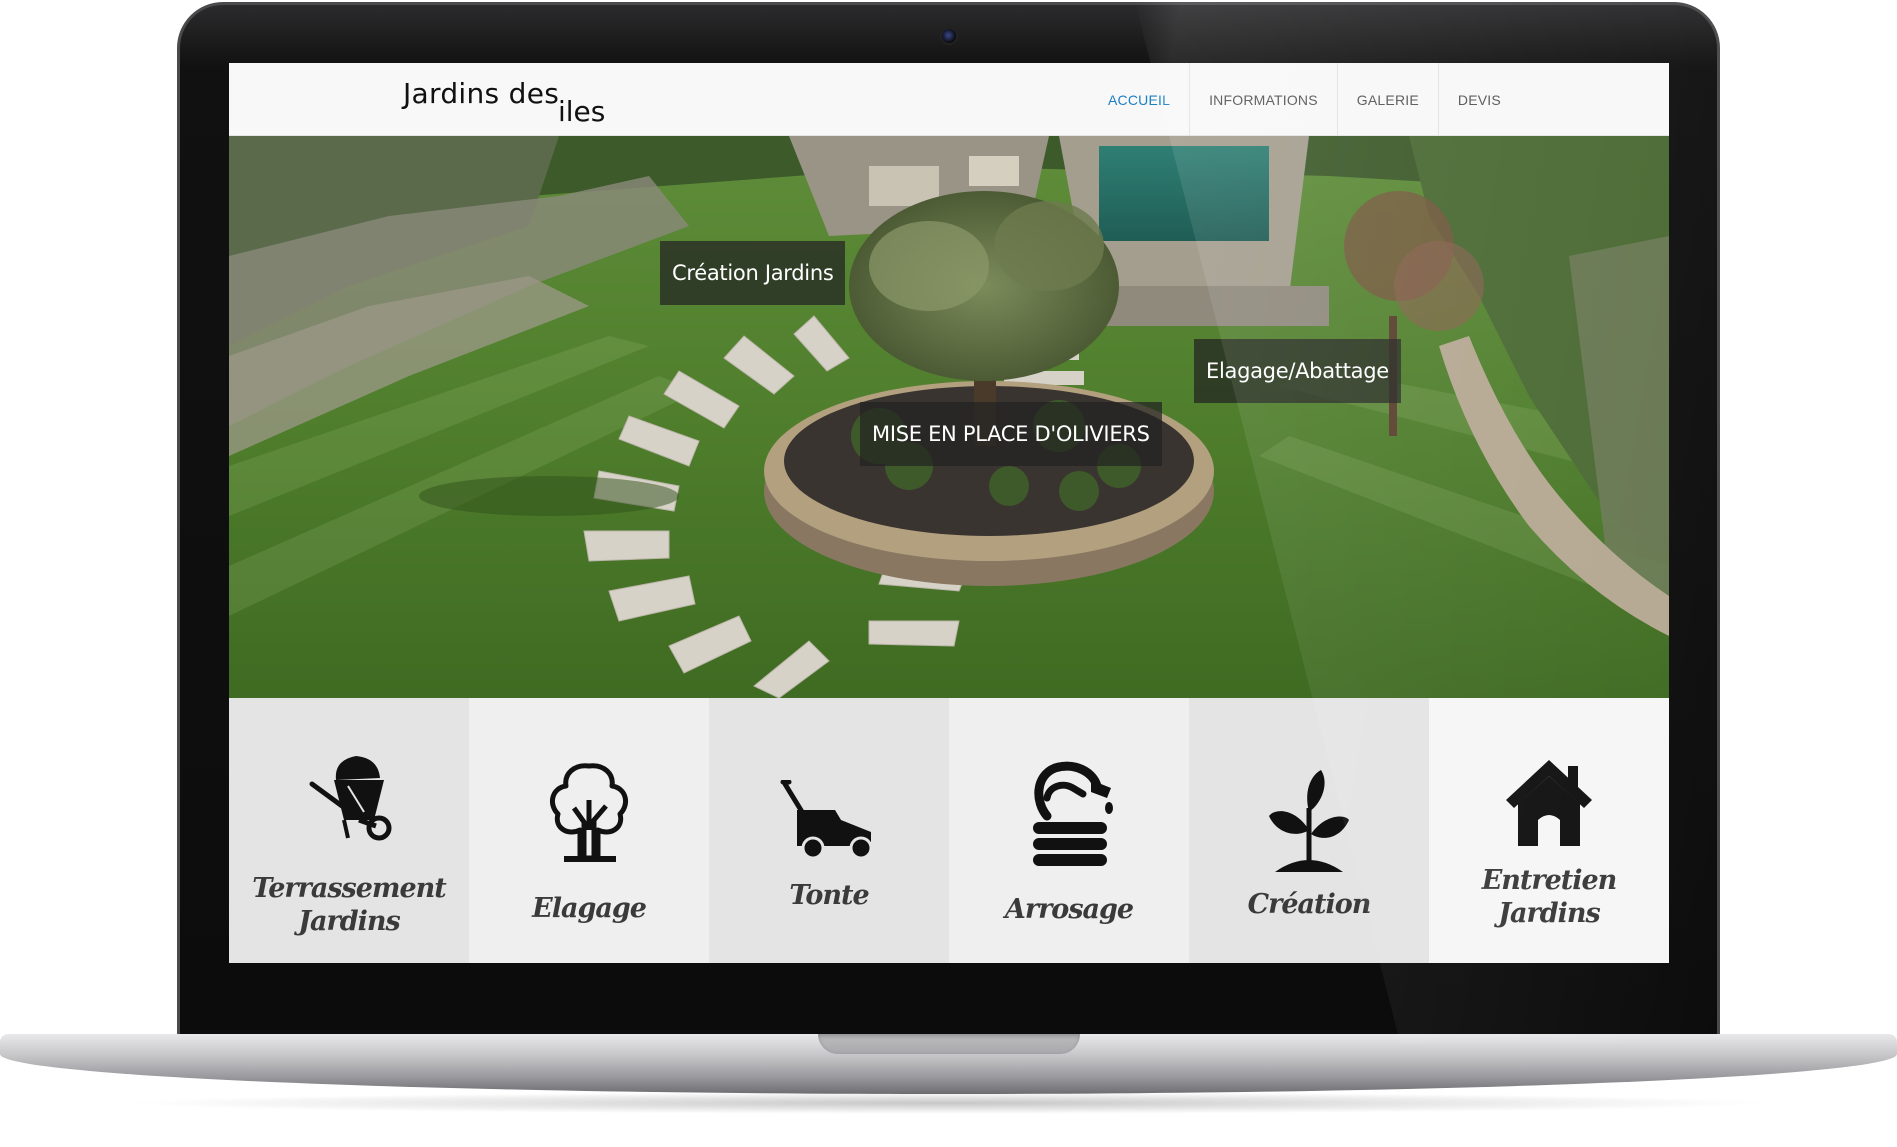  I want to click on logo-line-1: Jardins des, so click(481, 93).